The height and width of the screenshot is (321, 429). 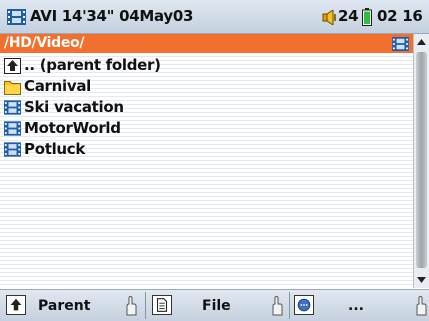 I want to click on volume-level: 24, so click(x=348, y=16).